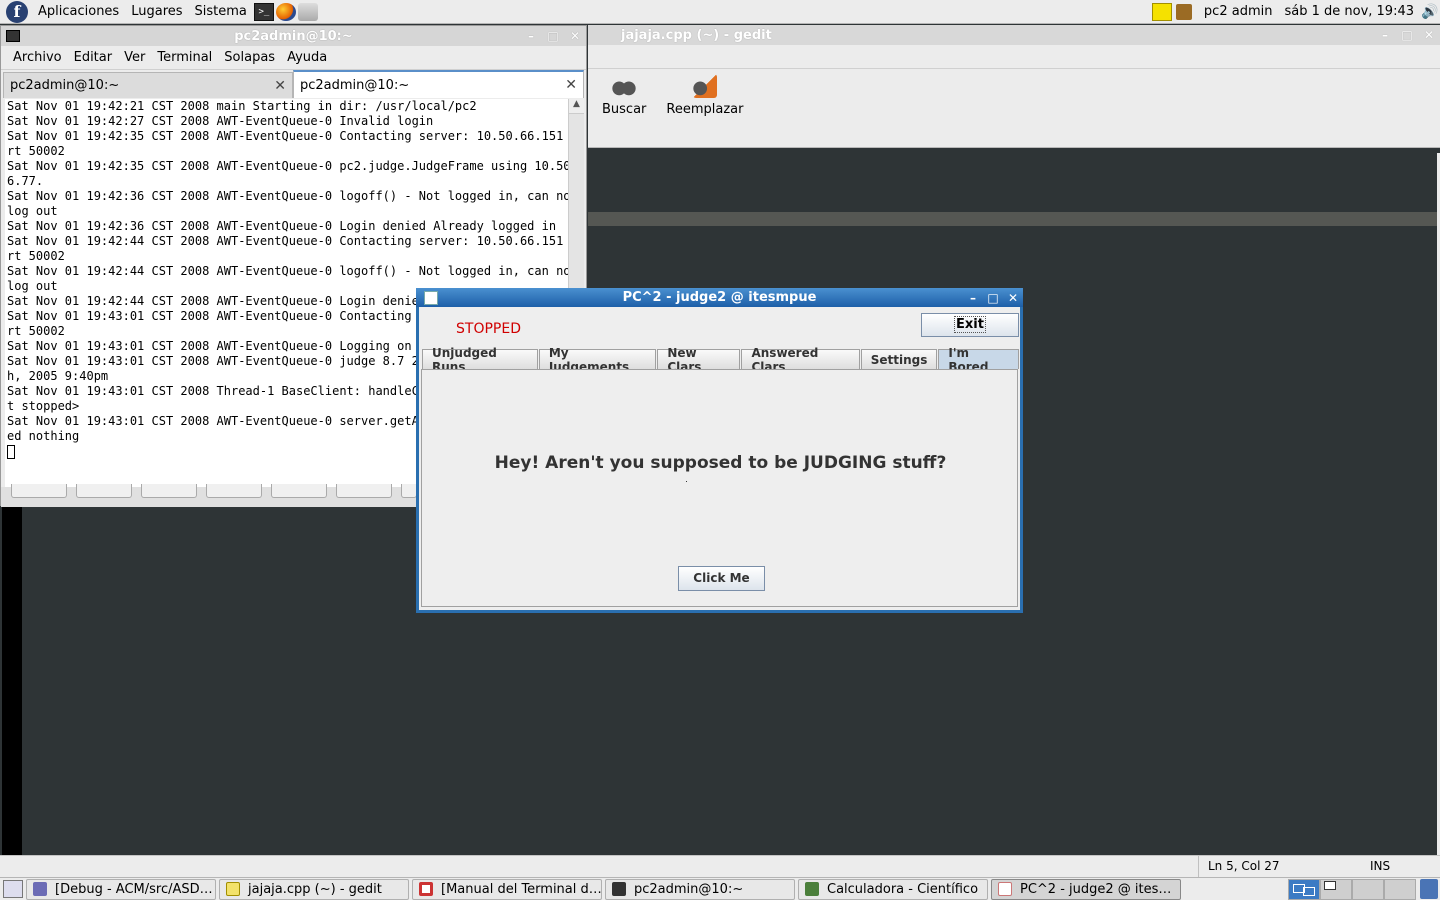 This screenshot has width=1440, height=900. I want to click on trash-icon, so click(1429, 889).